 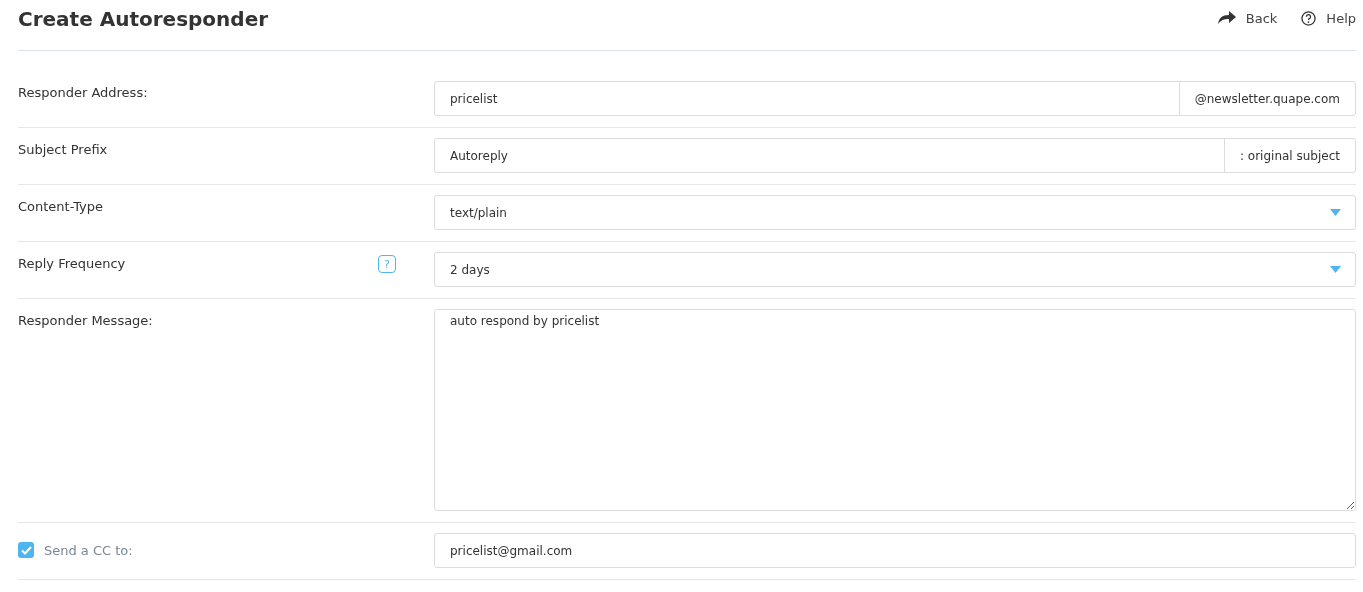 I want to click on checkbox, so click(x=26, y=550).